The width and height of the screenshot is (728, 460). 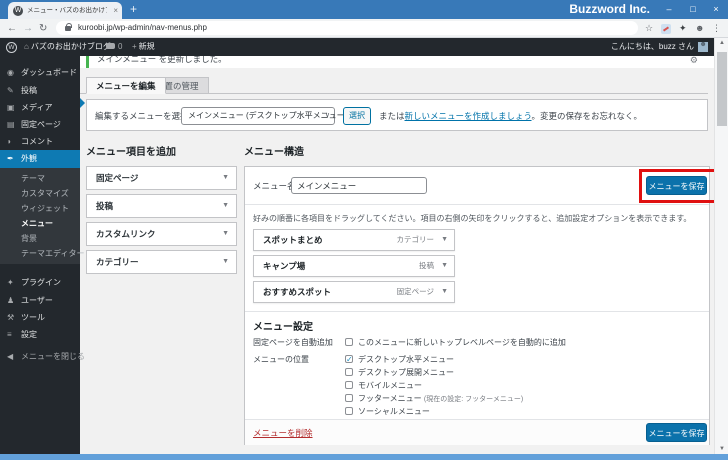 What do you see at coordinates (676, 432) in the screenshot?
I see `save-menu-button-bottom: メニューを保存` at bounding box center [676, 432].